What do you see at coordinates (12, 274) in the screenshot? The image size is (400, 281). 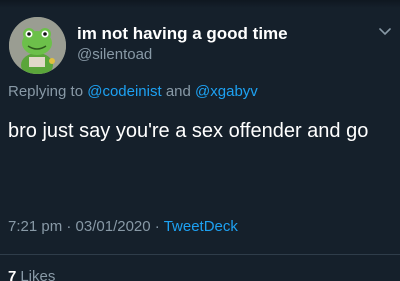 I see `likes-count: 7` at bounding box center [12, 274].